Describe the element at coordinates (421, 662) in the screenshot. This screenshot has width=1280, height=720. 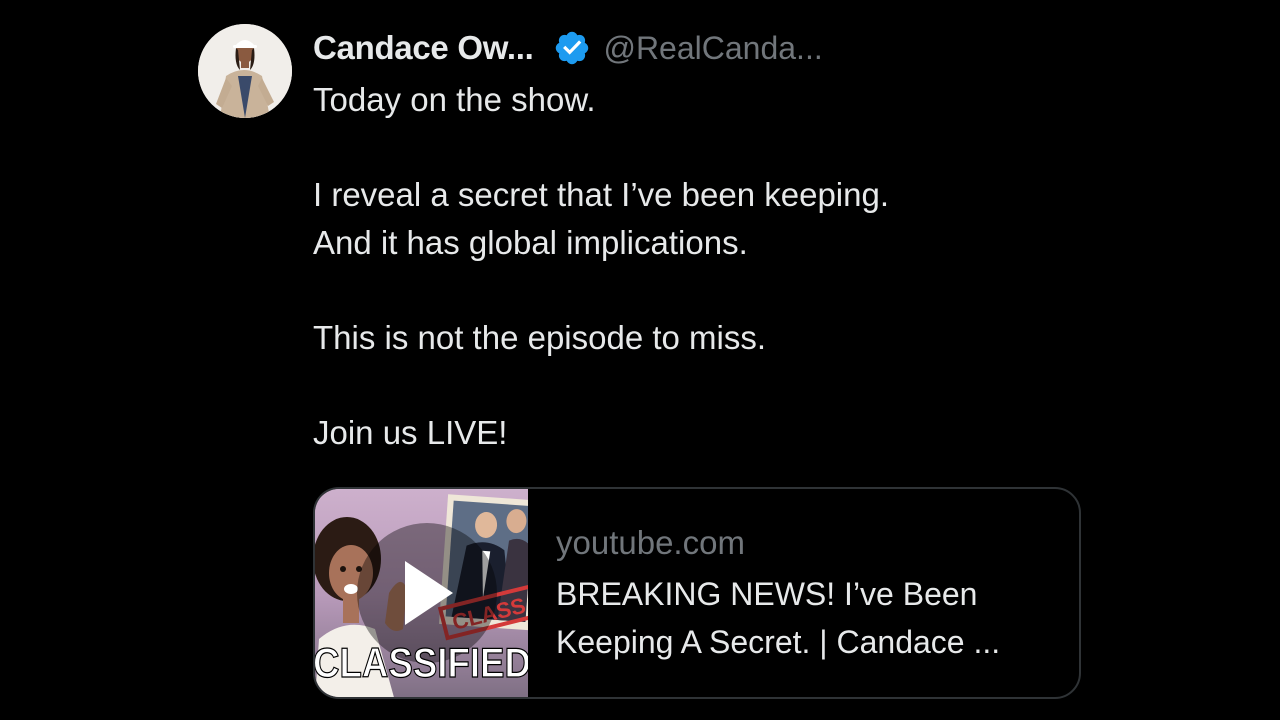
I see `thumbnail-banner-text: CLASSIFIED` at that location.